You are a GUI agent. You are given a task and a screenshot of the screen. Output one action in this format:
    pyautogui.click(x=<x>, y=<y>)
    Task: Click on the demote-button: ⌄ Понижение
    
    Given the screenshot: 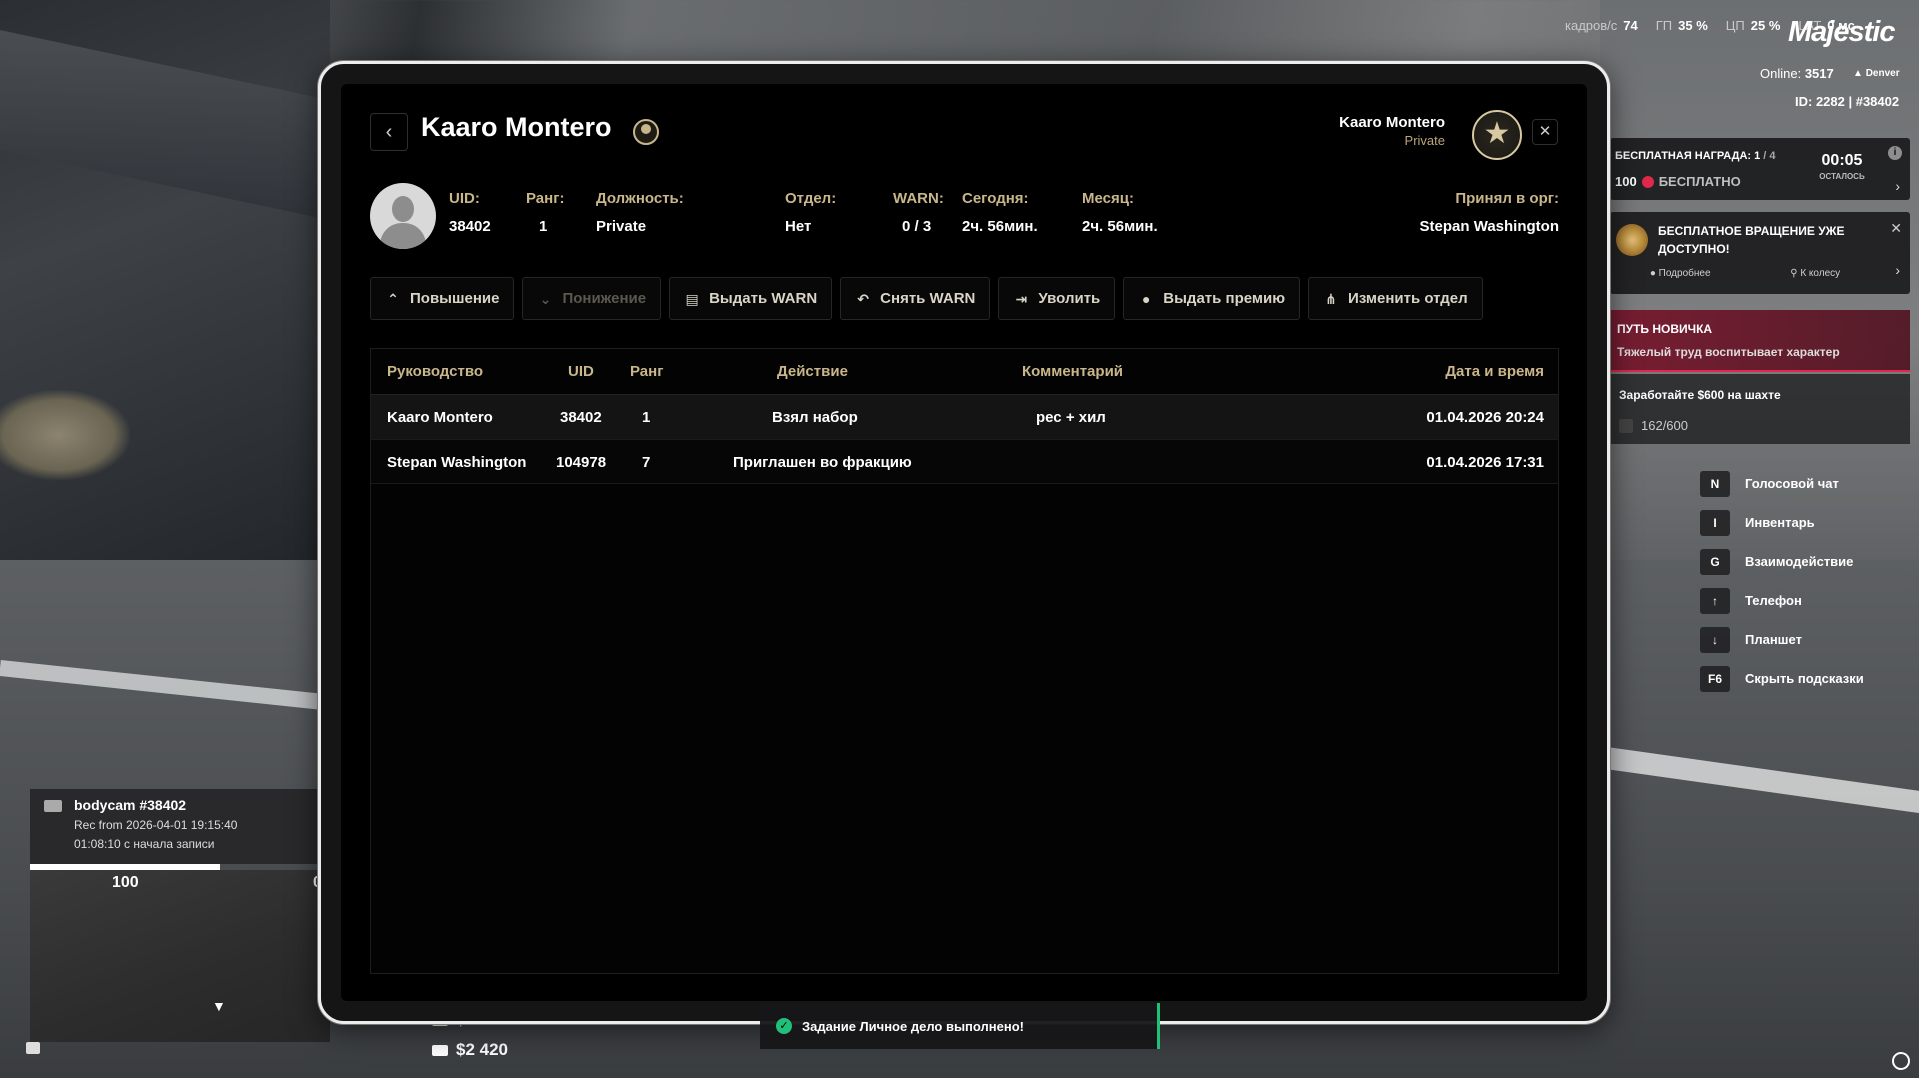 What is the action you would take?
    pyautogui.click(x=592, y=298)
    